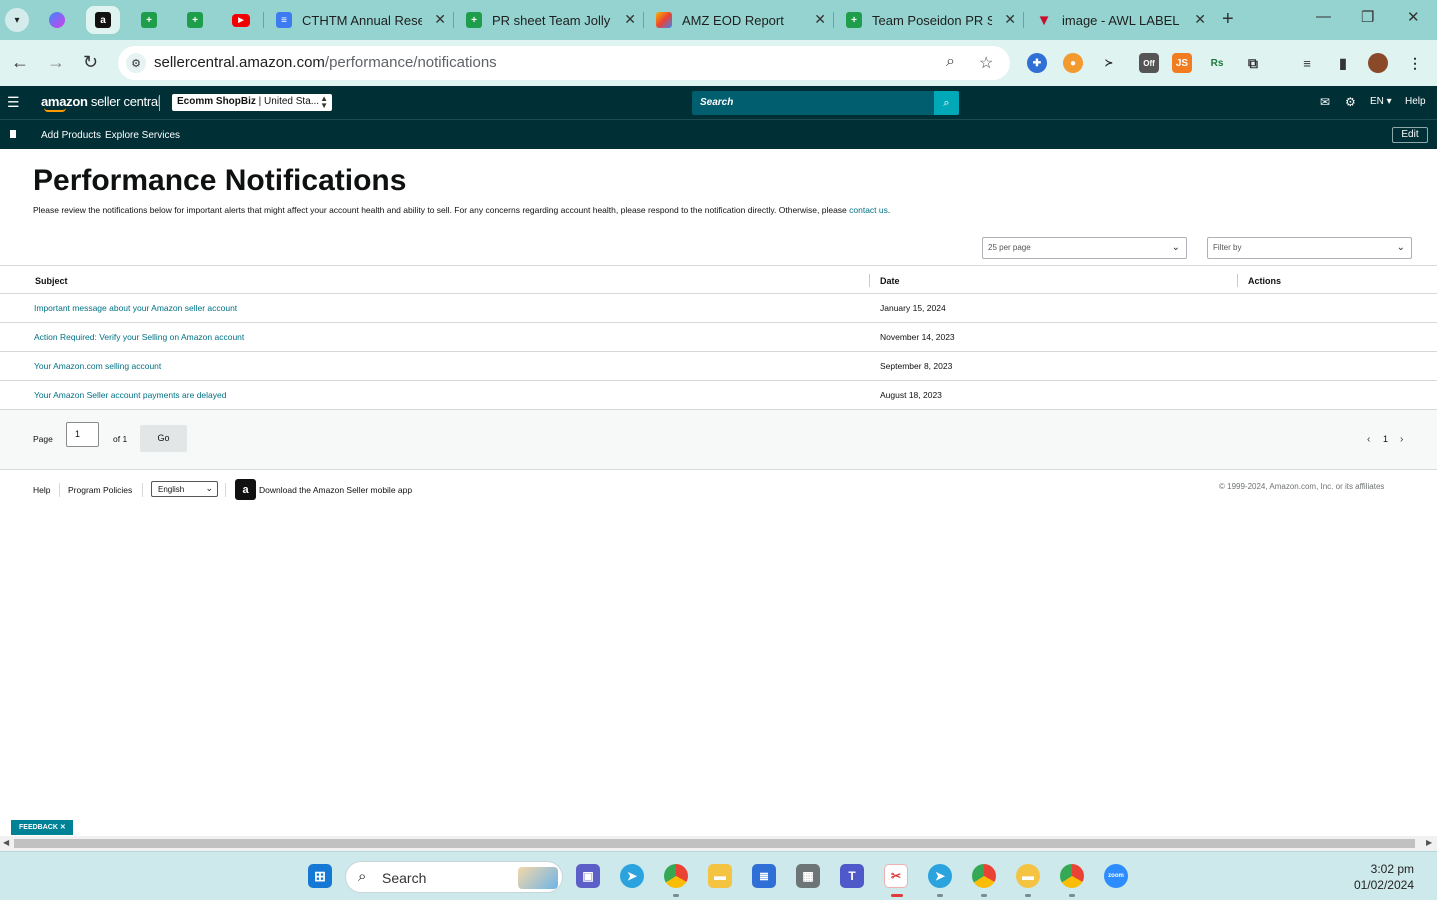 This screenshot has width=1437, height=900. Describe the element at coordinates (764, 876) in the screenshot. I see `notepad-icon: ≣` at that location.